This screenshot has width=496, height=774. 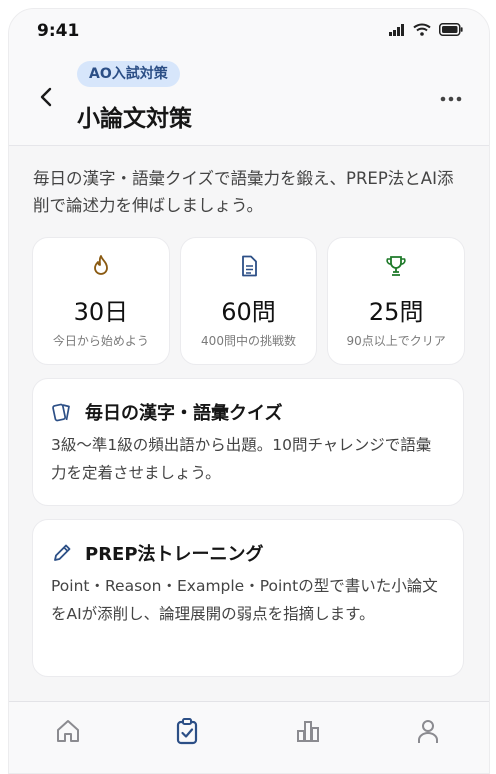 I want to click on stat-card-attempts: 60問 400問中の挑戦数, so click(x=248, y=301).